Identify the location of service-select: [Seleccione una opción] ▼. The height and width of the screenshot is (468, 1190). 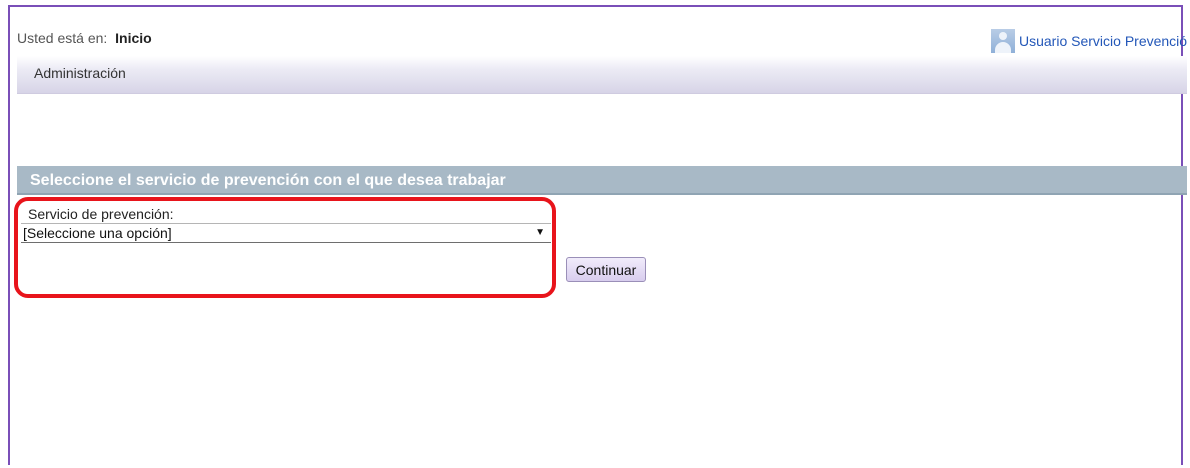
(286, 233).